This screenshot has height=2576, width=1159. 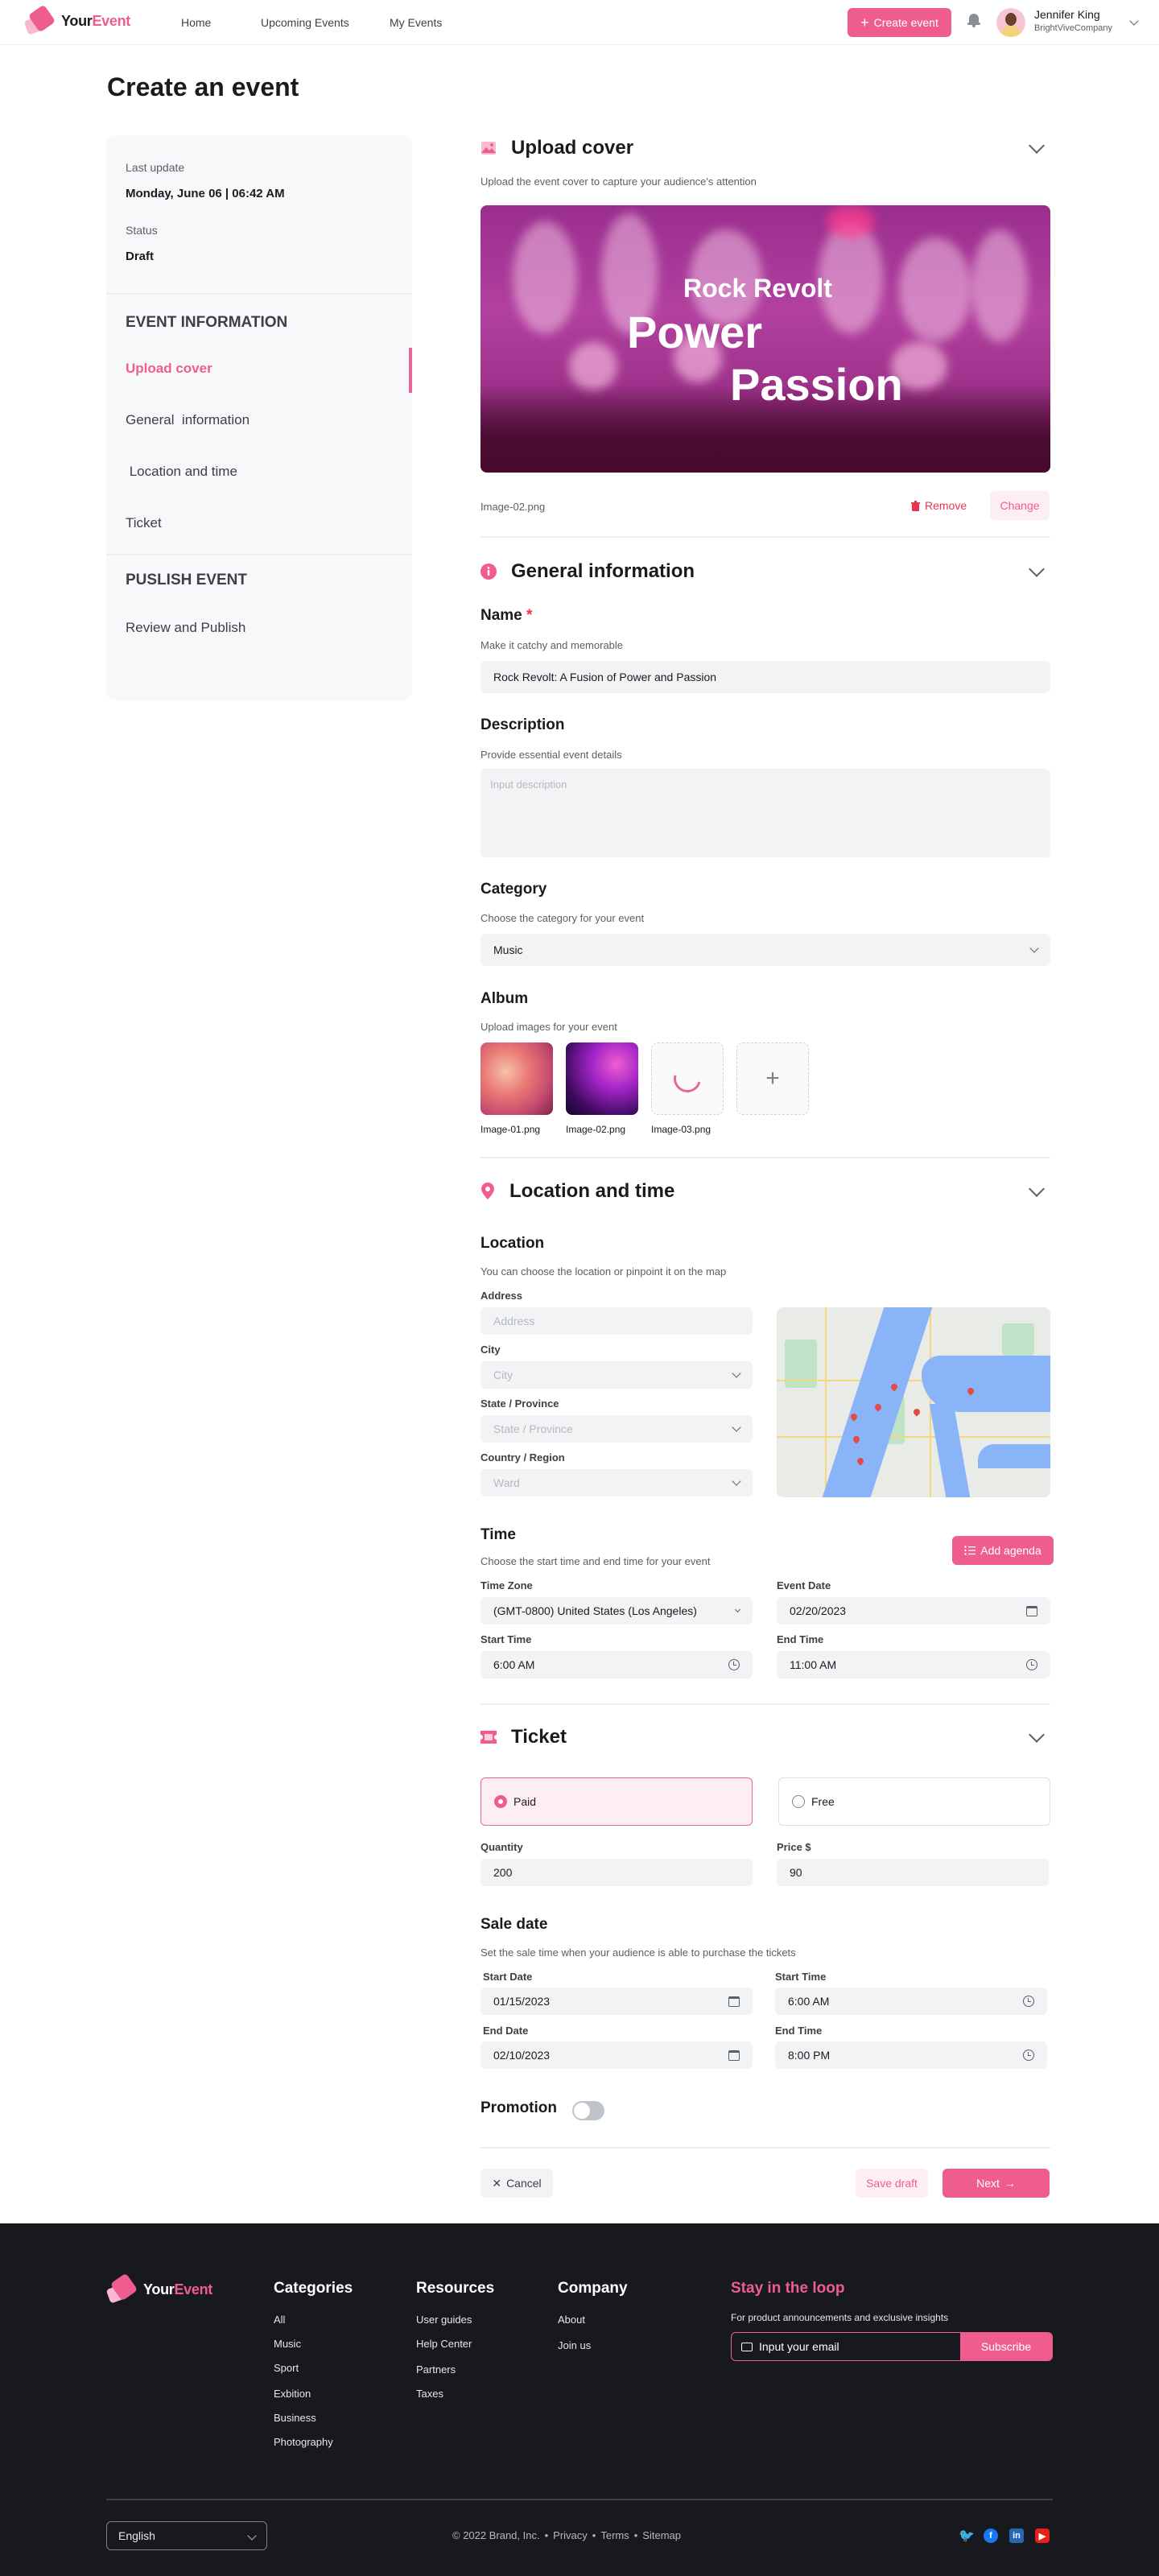 What do you see at coordinates (617, 1801) in the screenshot?
I see `ticket-type-paid: Paid` at bounding box center [617, 1801].